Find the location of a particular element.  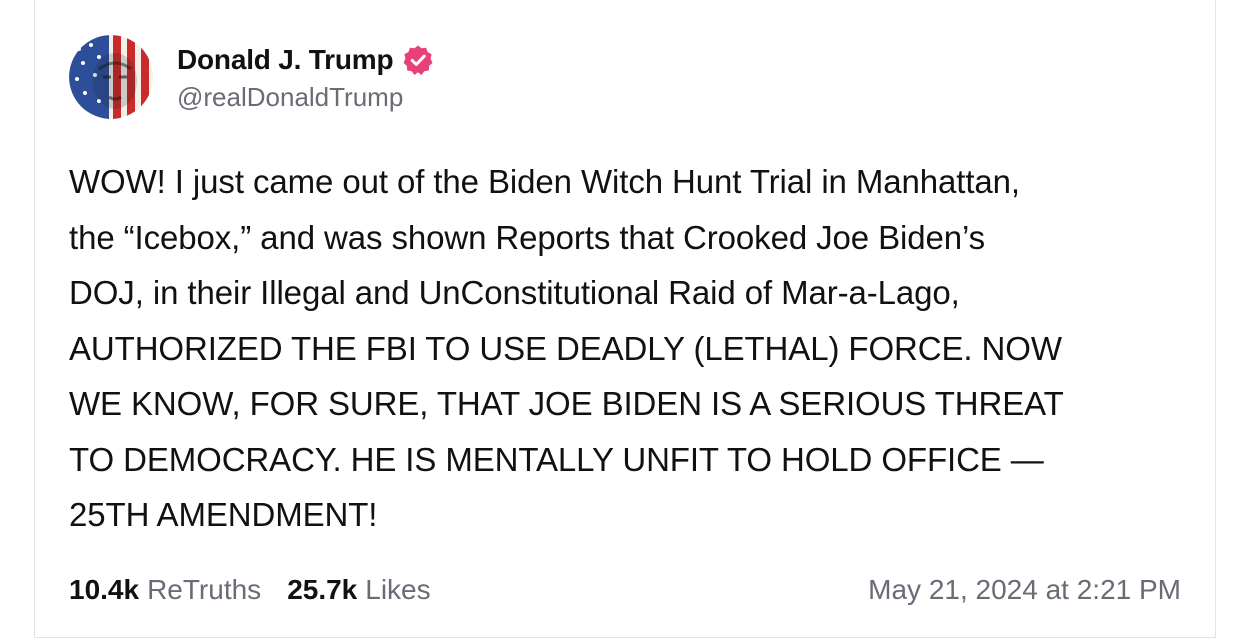

retruths-label: ReTruths is located at coordinates (204, 589).